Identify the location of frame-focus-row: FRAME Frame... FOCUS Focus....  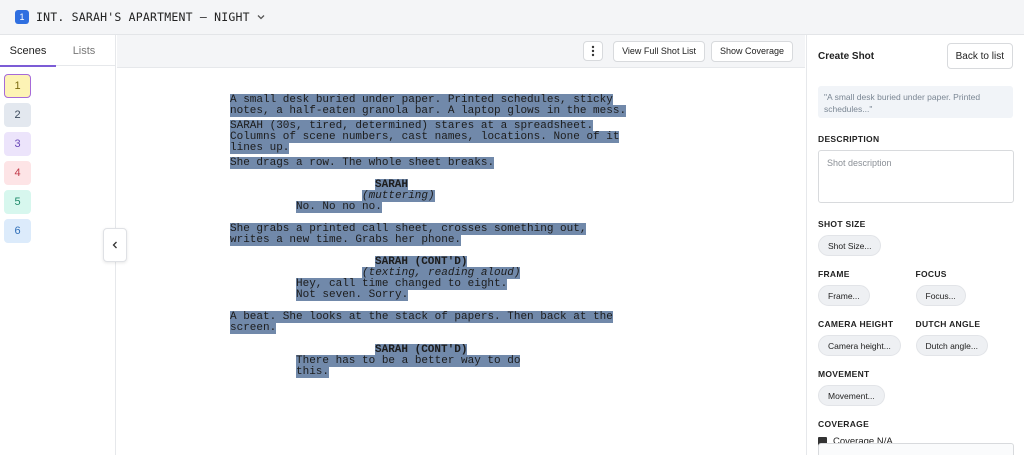
(915, 287).